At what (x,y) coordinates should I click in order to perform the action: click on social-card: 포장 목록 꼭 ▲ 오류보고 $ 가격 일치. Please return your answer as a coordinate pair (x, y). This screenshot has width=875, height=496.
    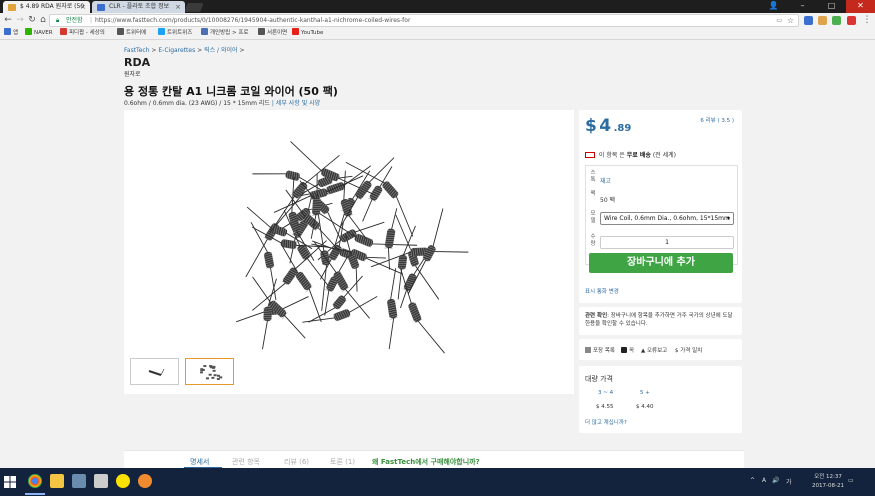
    Looking at the image, I should click on (660, 349).